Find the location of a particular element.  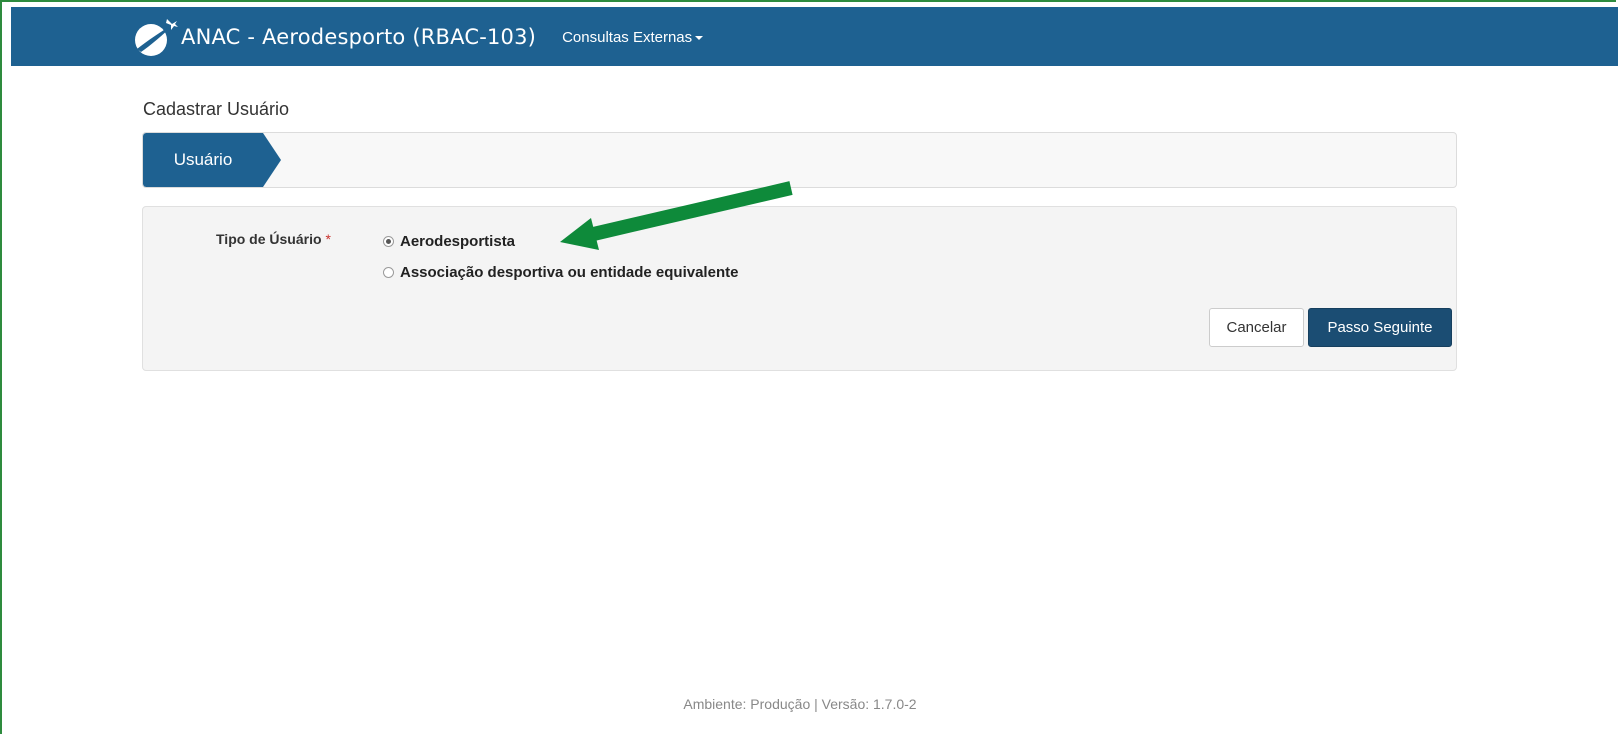

wizard-step-arrow-icon is located at coordinates (272, 160).